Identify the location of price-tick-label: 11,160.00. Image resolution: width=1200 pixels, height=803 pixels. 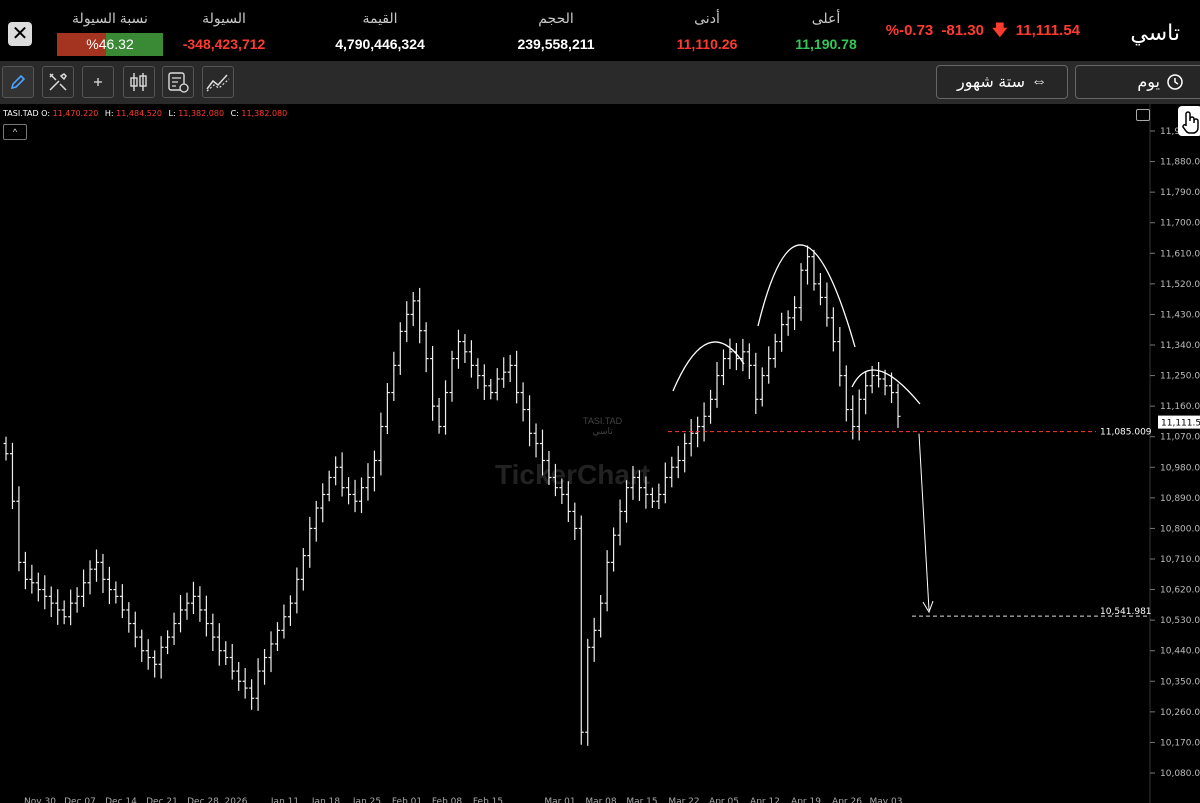
(1180, 407).